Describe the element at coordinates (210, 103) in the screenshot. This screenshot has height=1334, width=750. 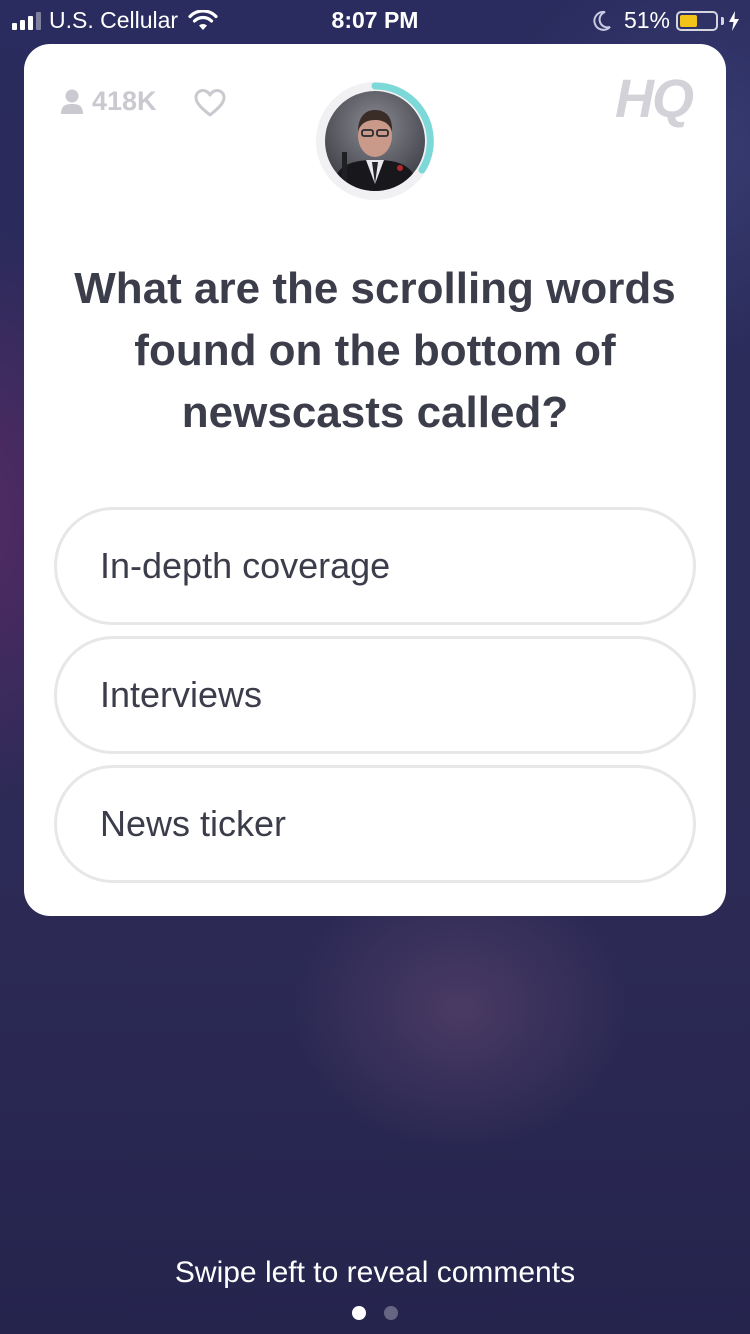
I see `heart-icon` at that location.